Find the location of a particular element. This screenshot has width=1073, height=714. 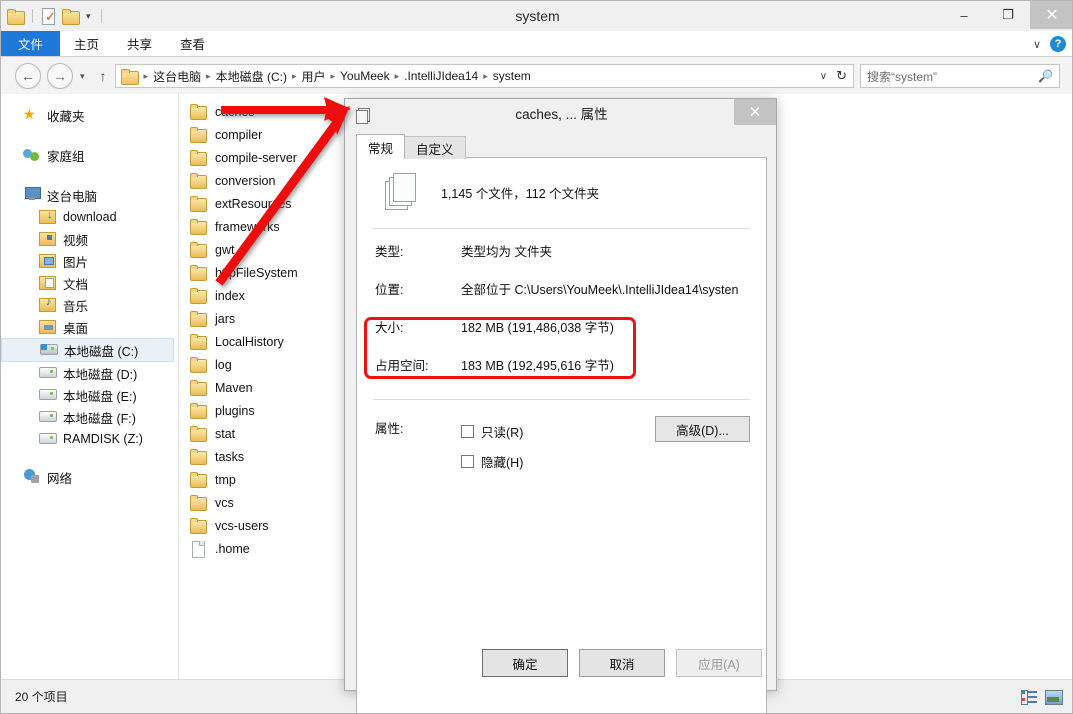

file-folder-count: 1,145 个文件，112 个文件夹 is located at coordinates (520, 193).